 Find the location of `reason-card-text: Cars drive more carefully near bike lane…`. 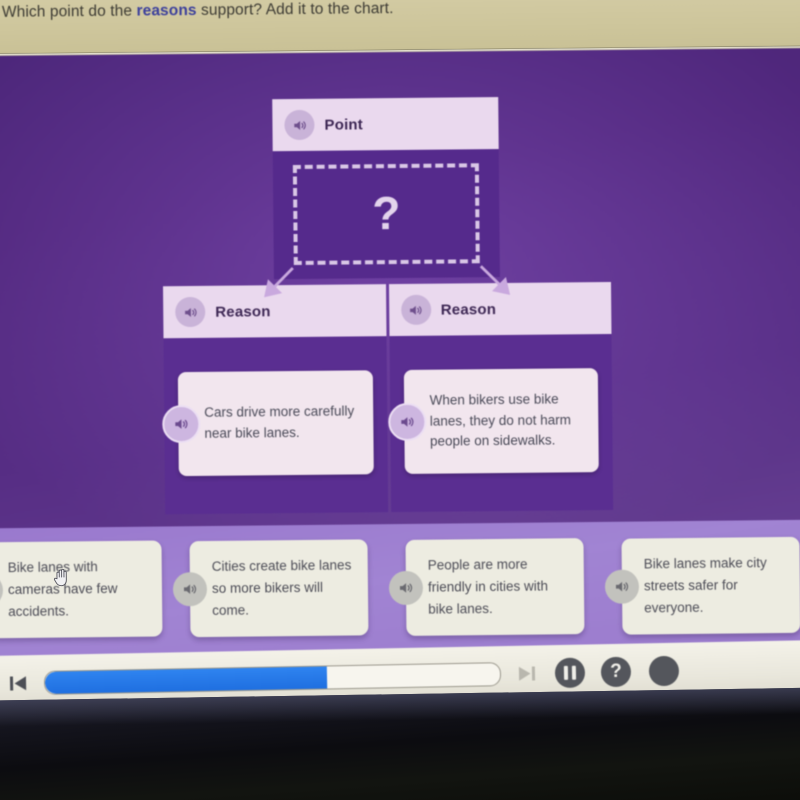

reason-card-text: Cars drive more carefully near bike lane… is located at coordinates (279, 422).